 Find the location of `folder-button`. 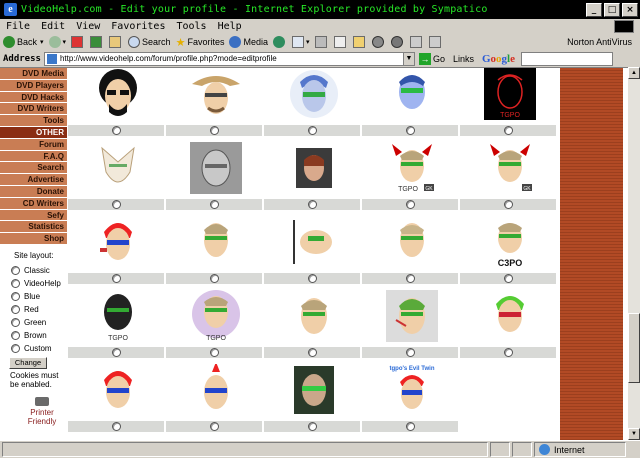

folder-button is located at coordinates (359, 42).